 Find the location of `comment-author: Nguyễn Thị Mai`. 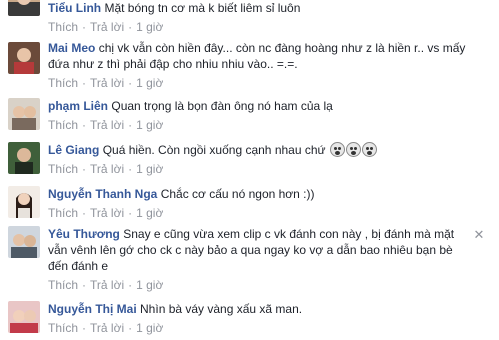

comment-author: Nguyễn Thị Mai is located at coordinates (92, 309).